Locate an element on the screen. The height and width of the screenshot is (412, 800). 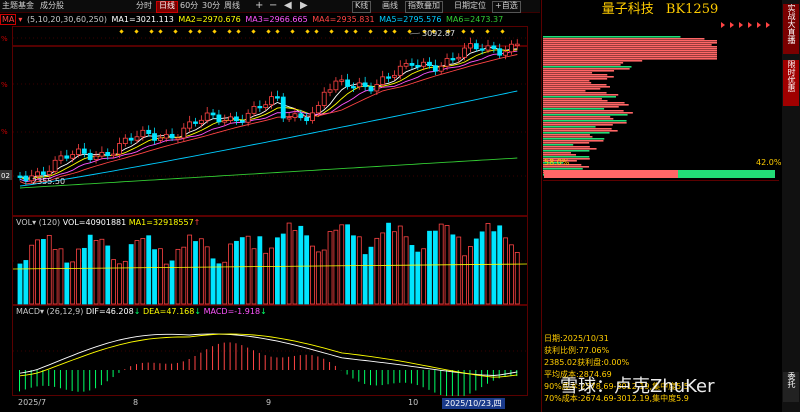
index-overlay-dropdown: 指数叠加 is located at coordinates (424, 7).